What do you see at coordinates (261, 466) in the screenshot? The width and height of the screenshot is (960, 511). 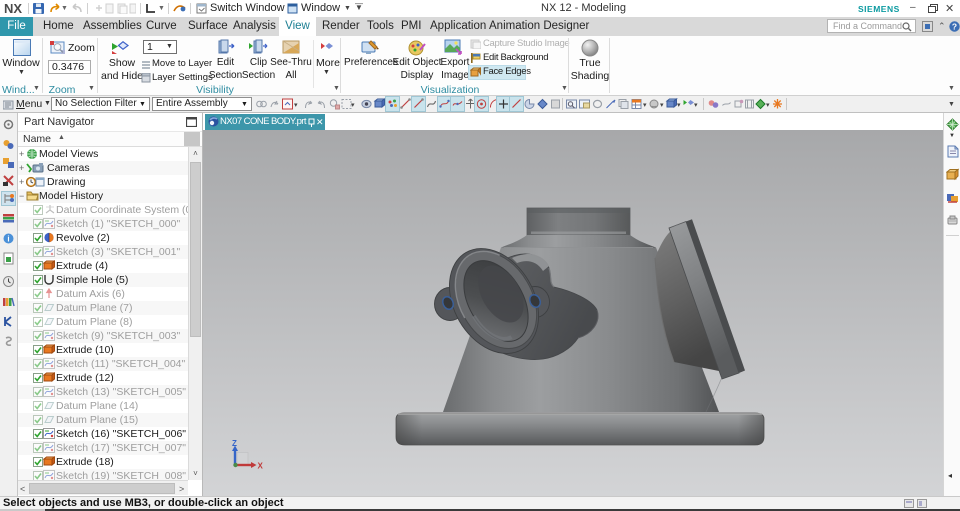 I see `svg-text: X` at bounding box center [261, 466].